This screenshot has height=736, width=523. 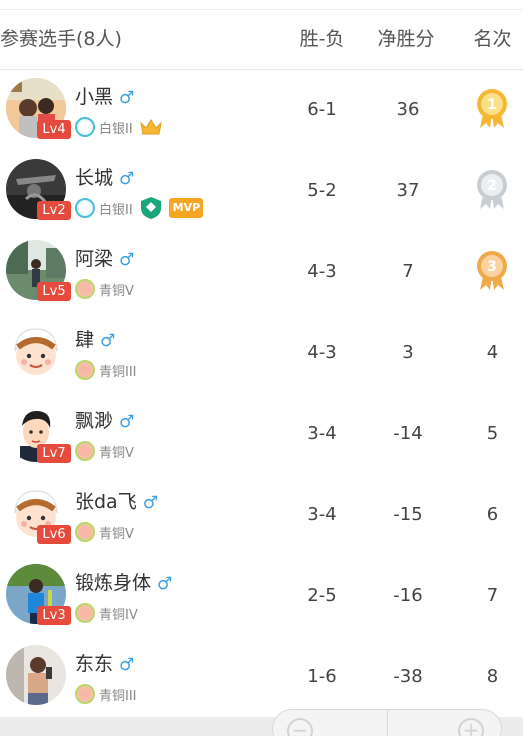 What do you see at coordinates (492, 186) in the screenshot?
I see `svg-text: 2` at bounding box center [492, 186].